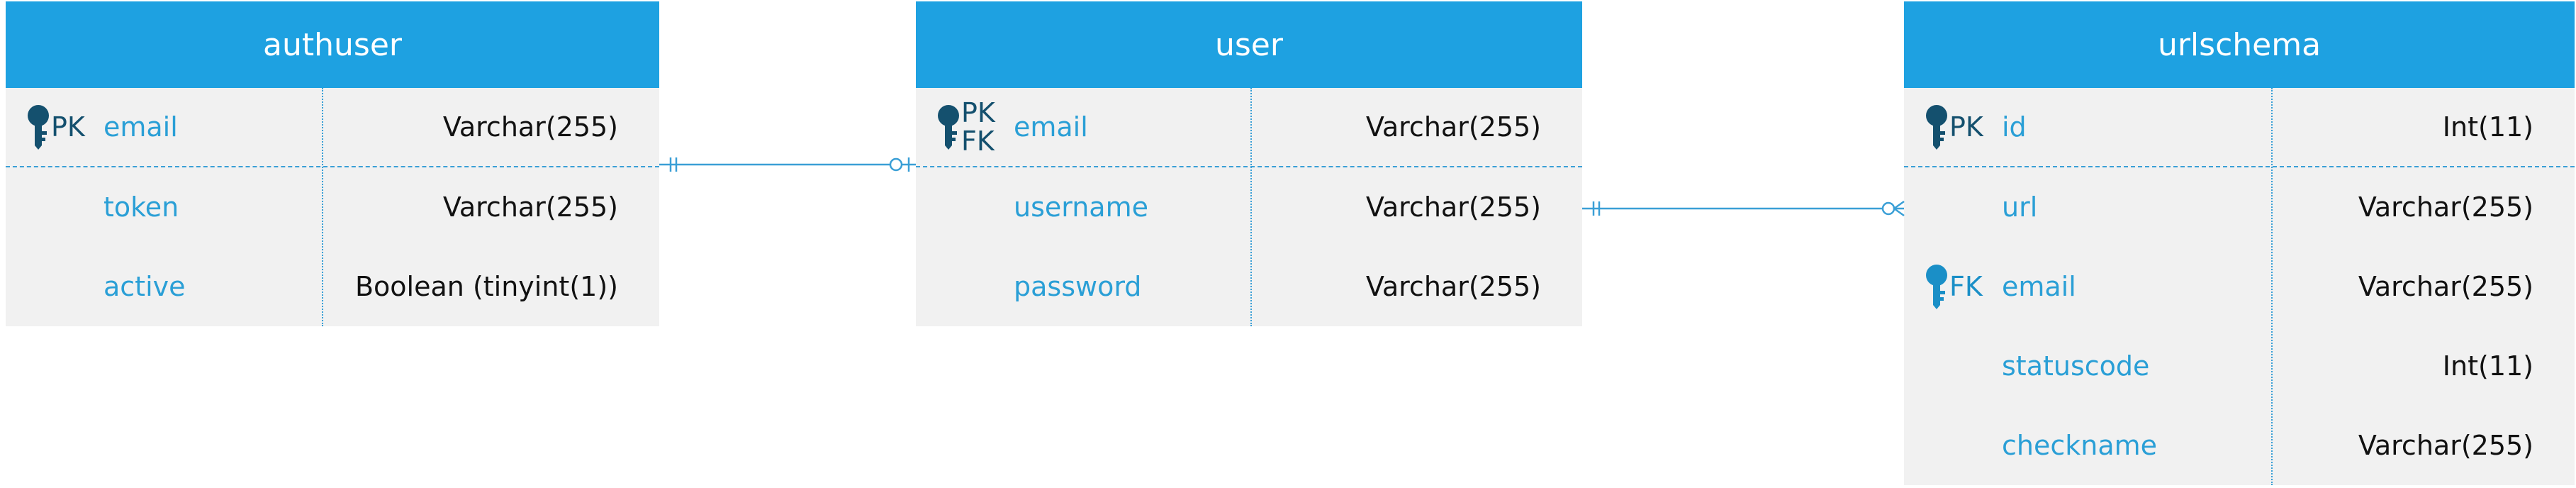 The height and width of the screenshot is (488, 2576). Describe the element at coordinates (787, 164) in the screenshot. I see `relationship-authuser-user` at that location.